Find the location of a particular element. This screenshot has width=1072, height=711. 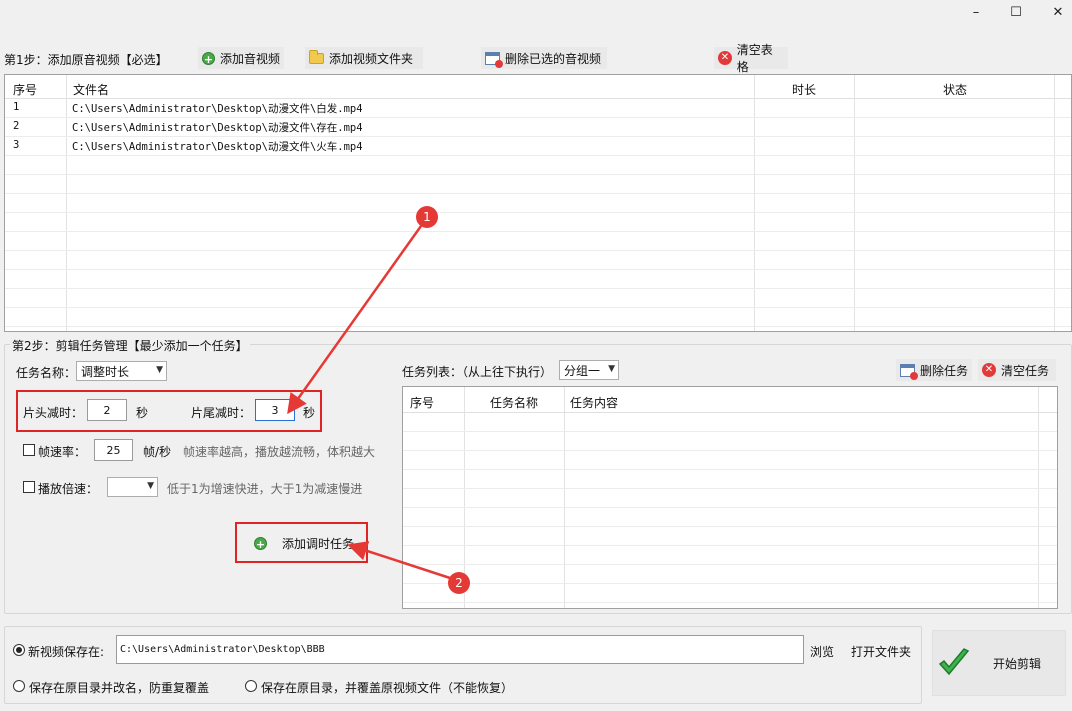

annotation-badge-1: 1 is located at coordinates (427, 217).